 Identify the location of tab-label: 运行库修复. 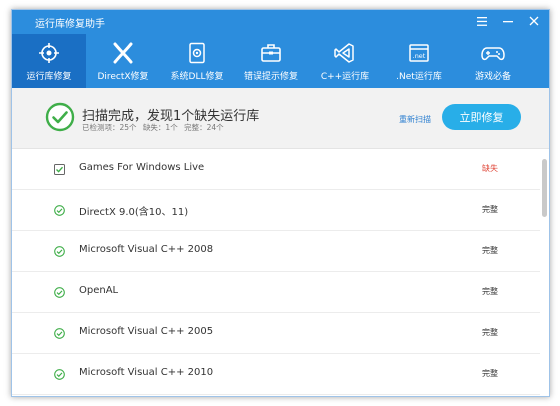
(49, 77).